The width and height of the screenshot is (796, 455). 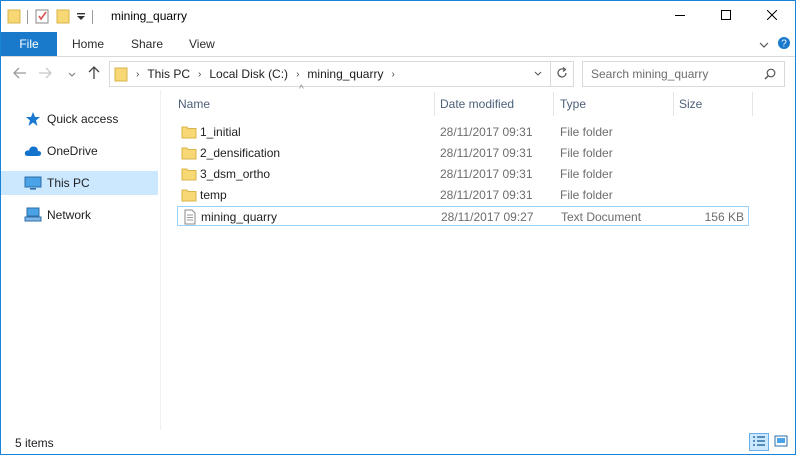 I want to click on file-name: temp, so click(x=213, y=195).